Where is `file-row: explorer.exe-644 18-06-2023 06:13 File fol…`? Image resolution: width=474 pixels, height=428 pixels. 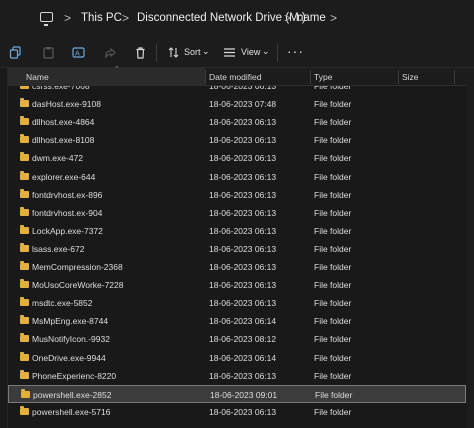 file-row: explorer.exe-644 18-06-2023 06:13 File fol… is located at coordinates (237, 177).